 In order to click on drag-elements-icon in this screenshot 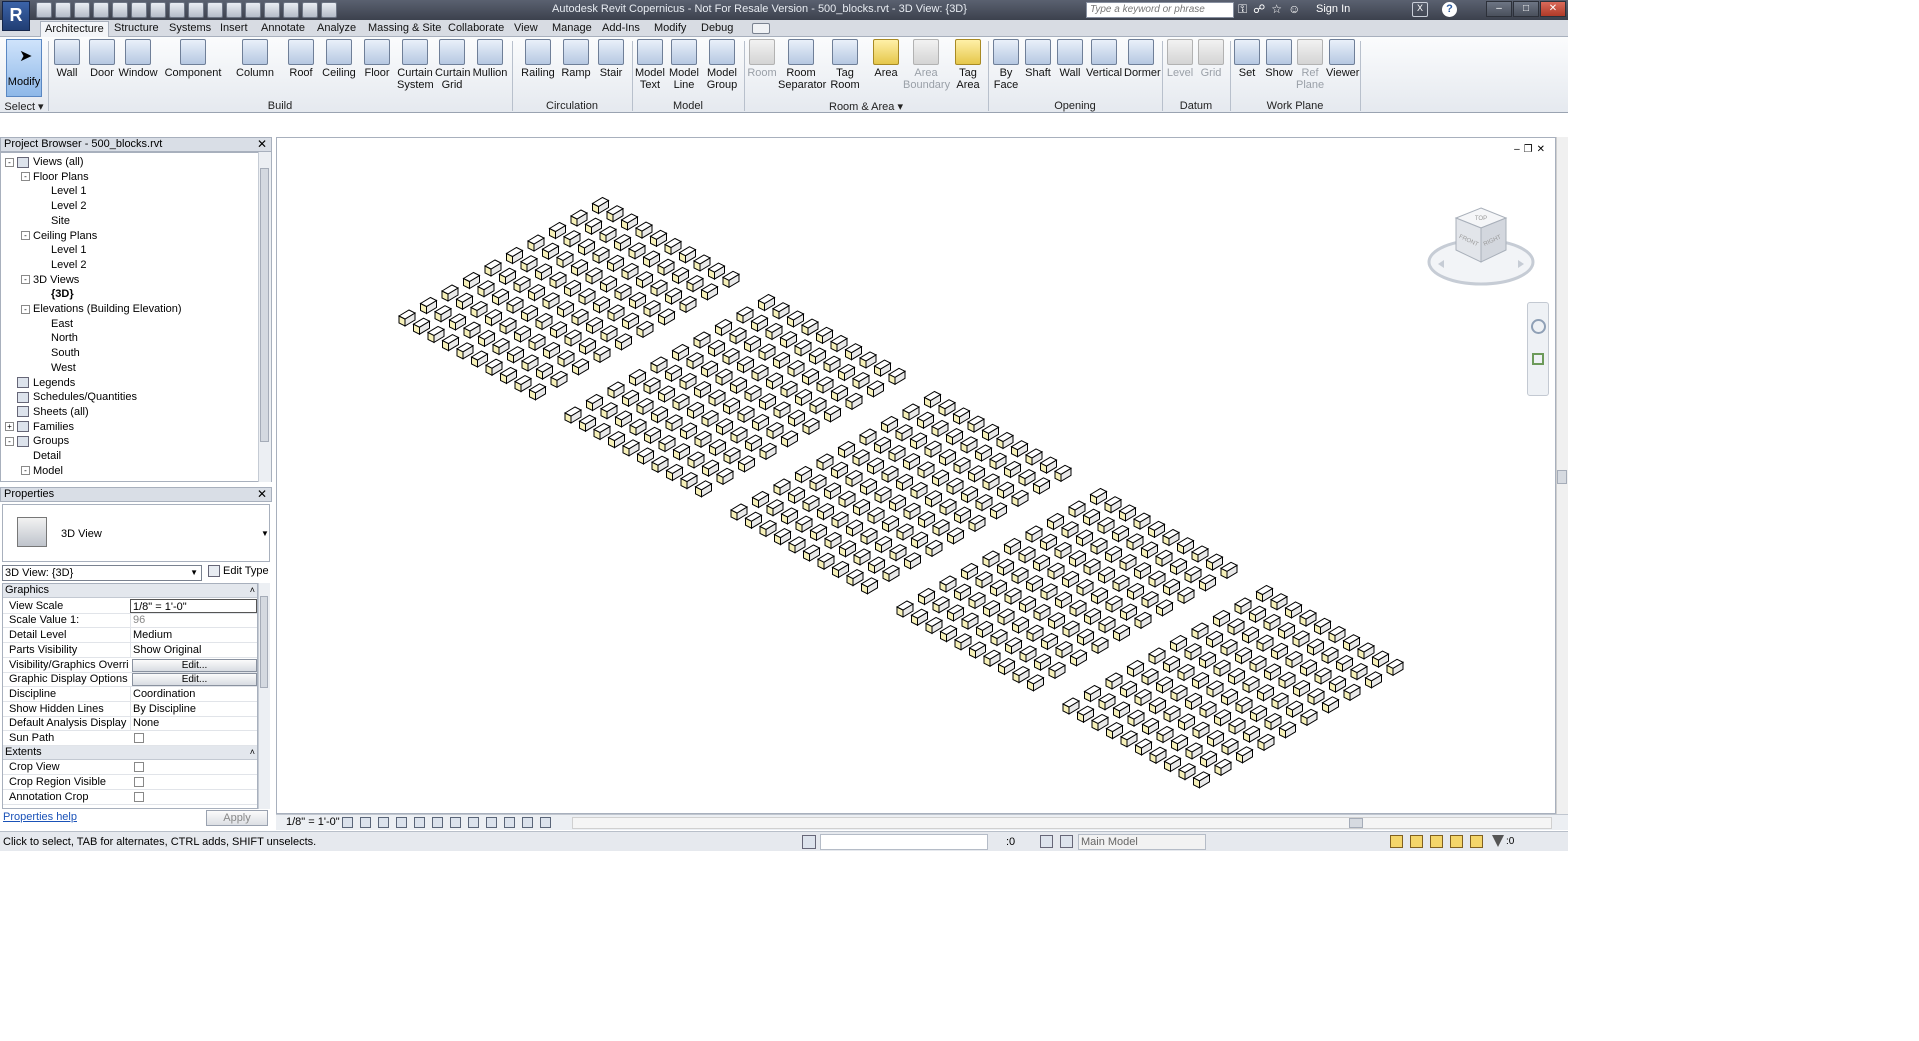, I will do `click(1476, 841)`.